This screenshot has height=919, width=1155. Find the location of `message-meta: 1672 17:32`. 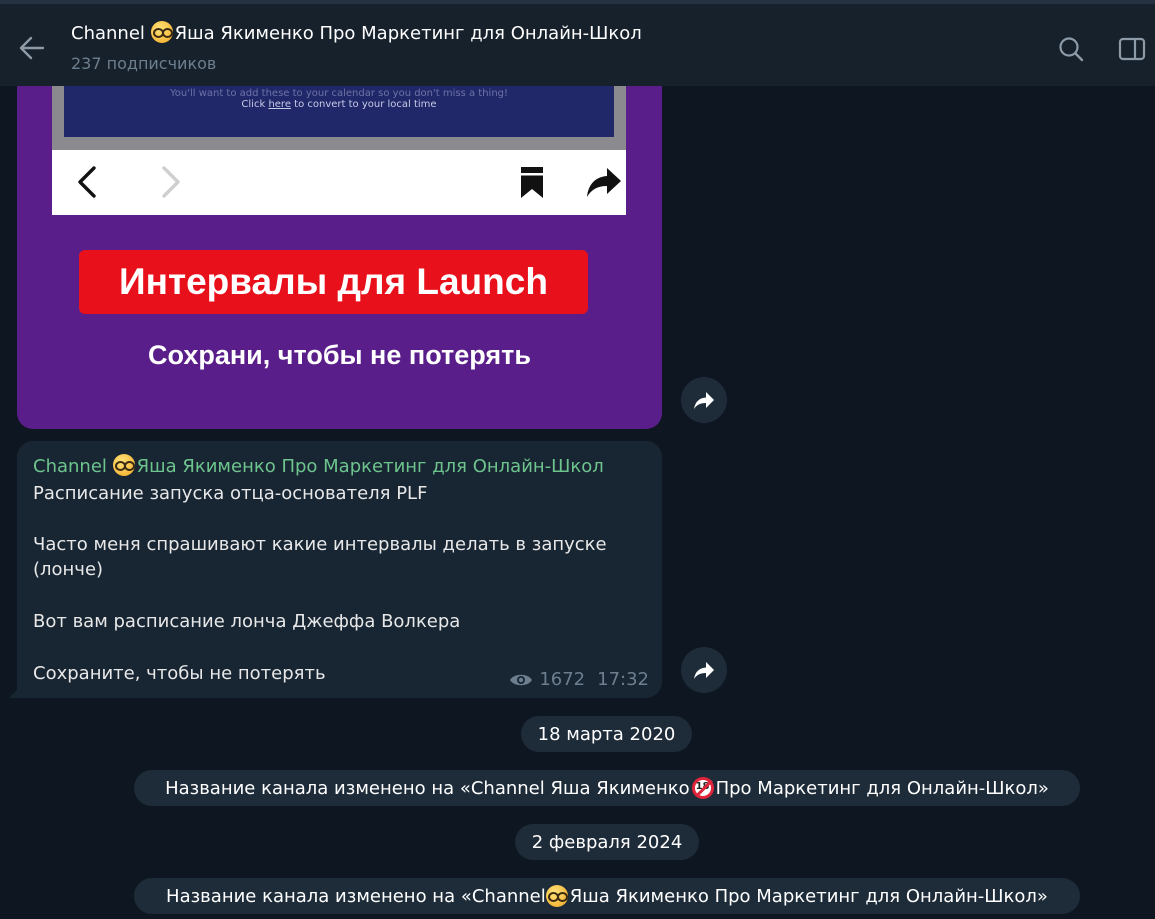

message-meta: 1672 17:32 is located at coordinates (579, 679).